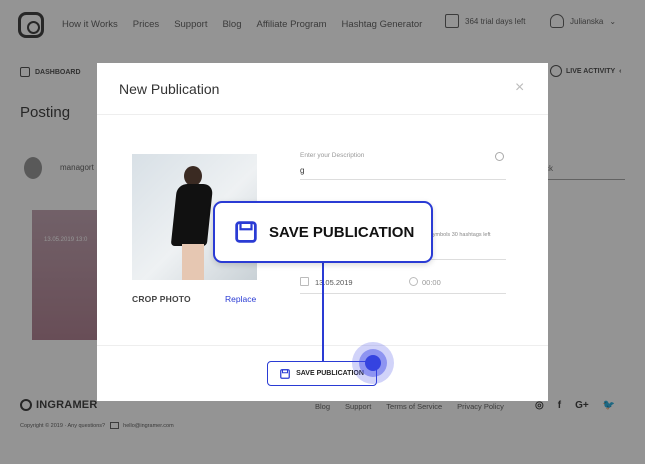 The height and width of the screenshot is (464, 645). What do you see at coordinates (373, 363) in the screenshot?
I see `click-indicator-core` at bounding box center [373, 363].